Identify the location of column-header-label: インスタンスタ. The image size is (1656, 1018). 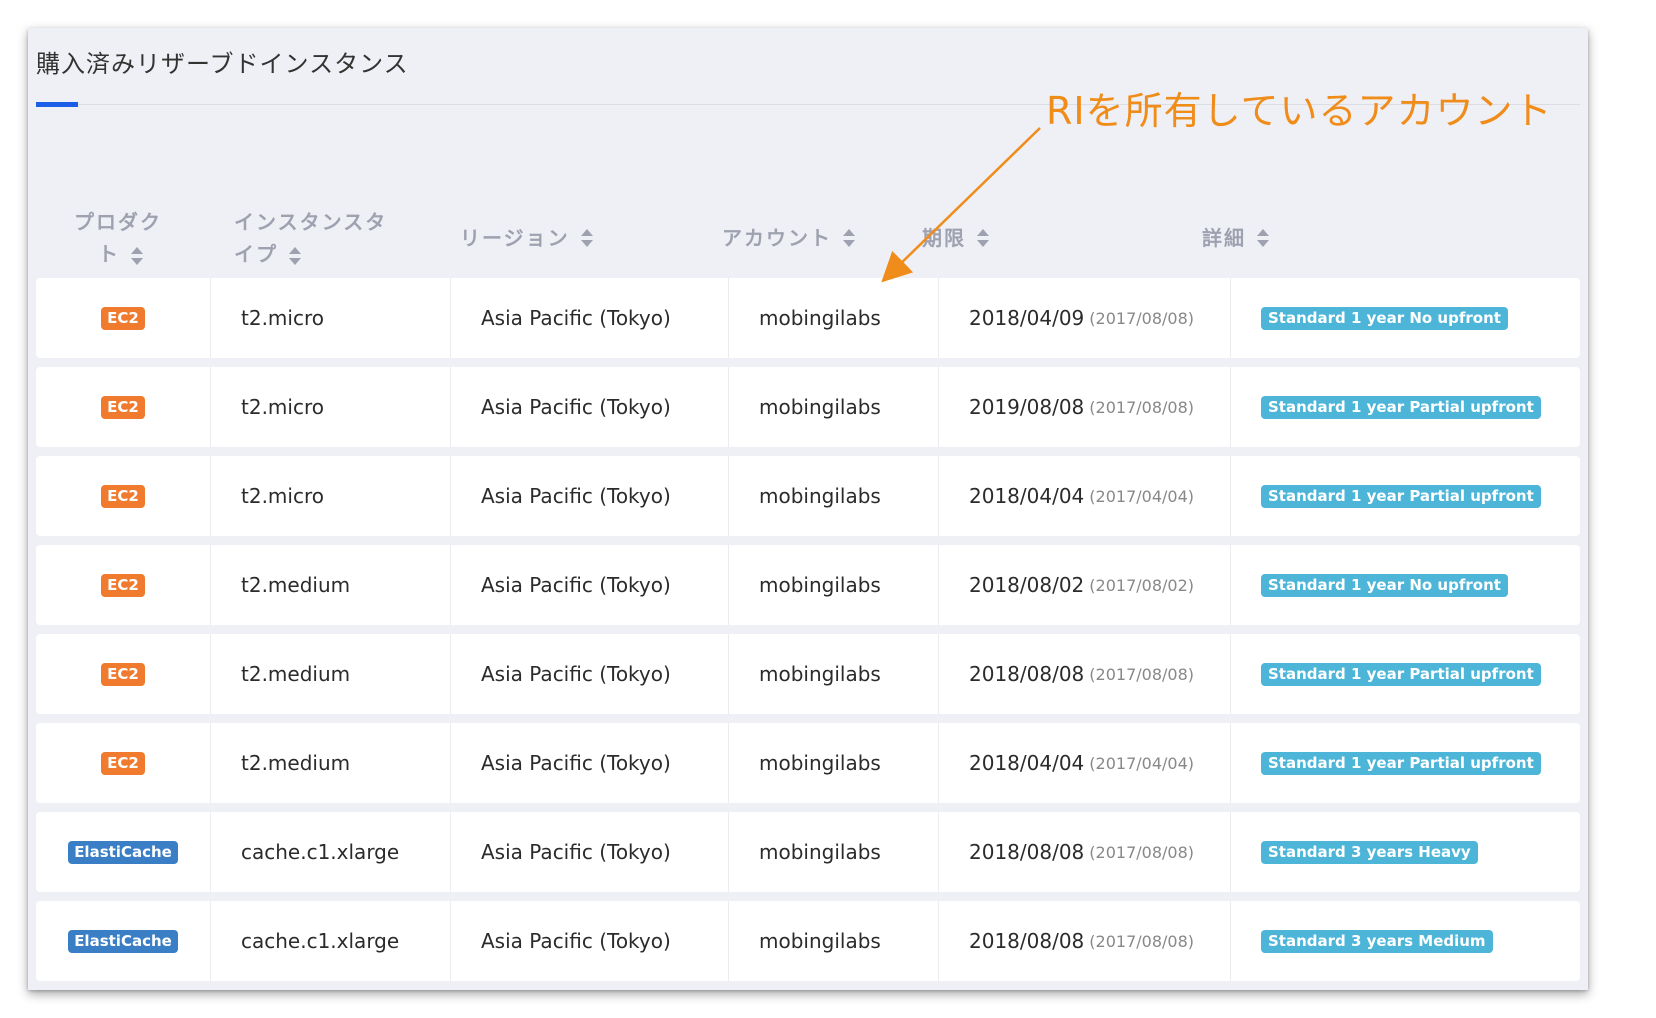
(311, 222).